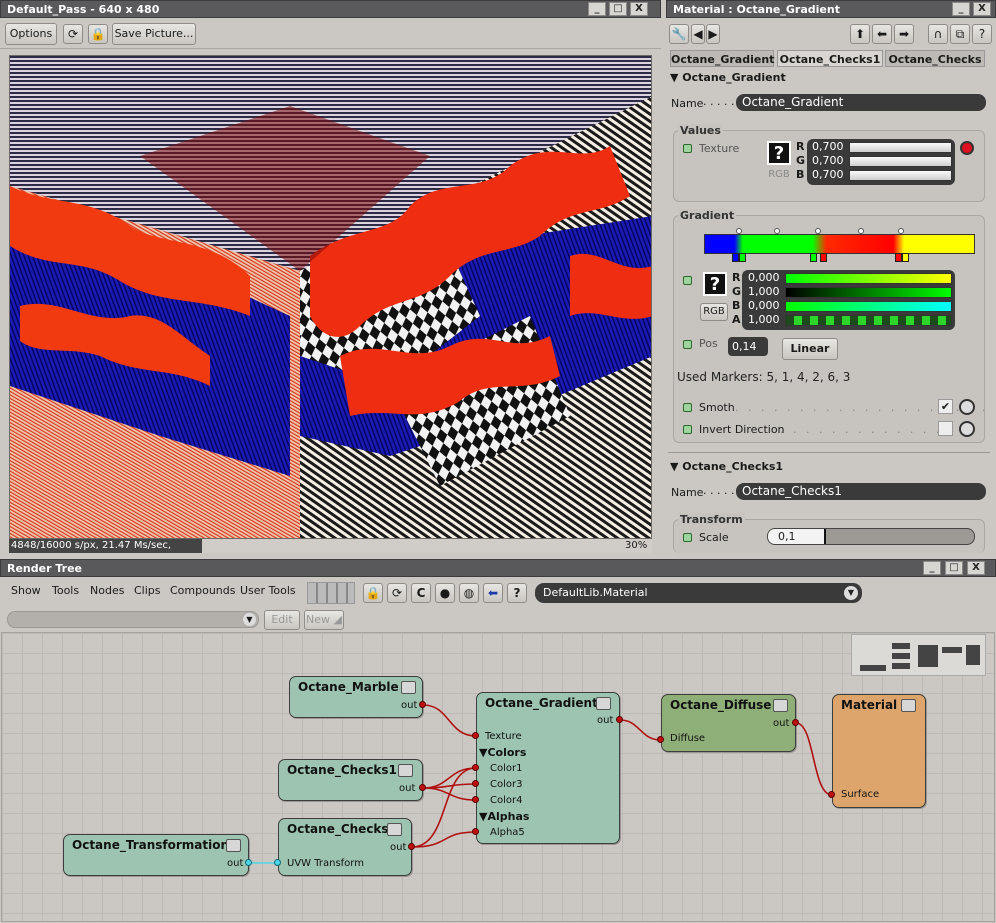 This screenshot has height=923, width=996. I want to click on node-title: Octane_Marble, so click(348, 687).